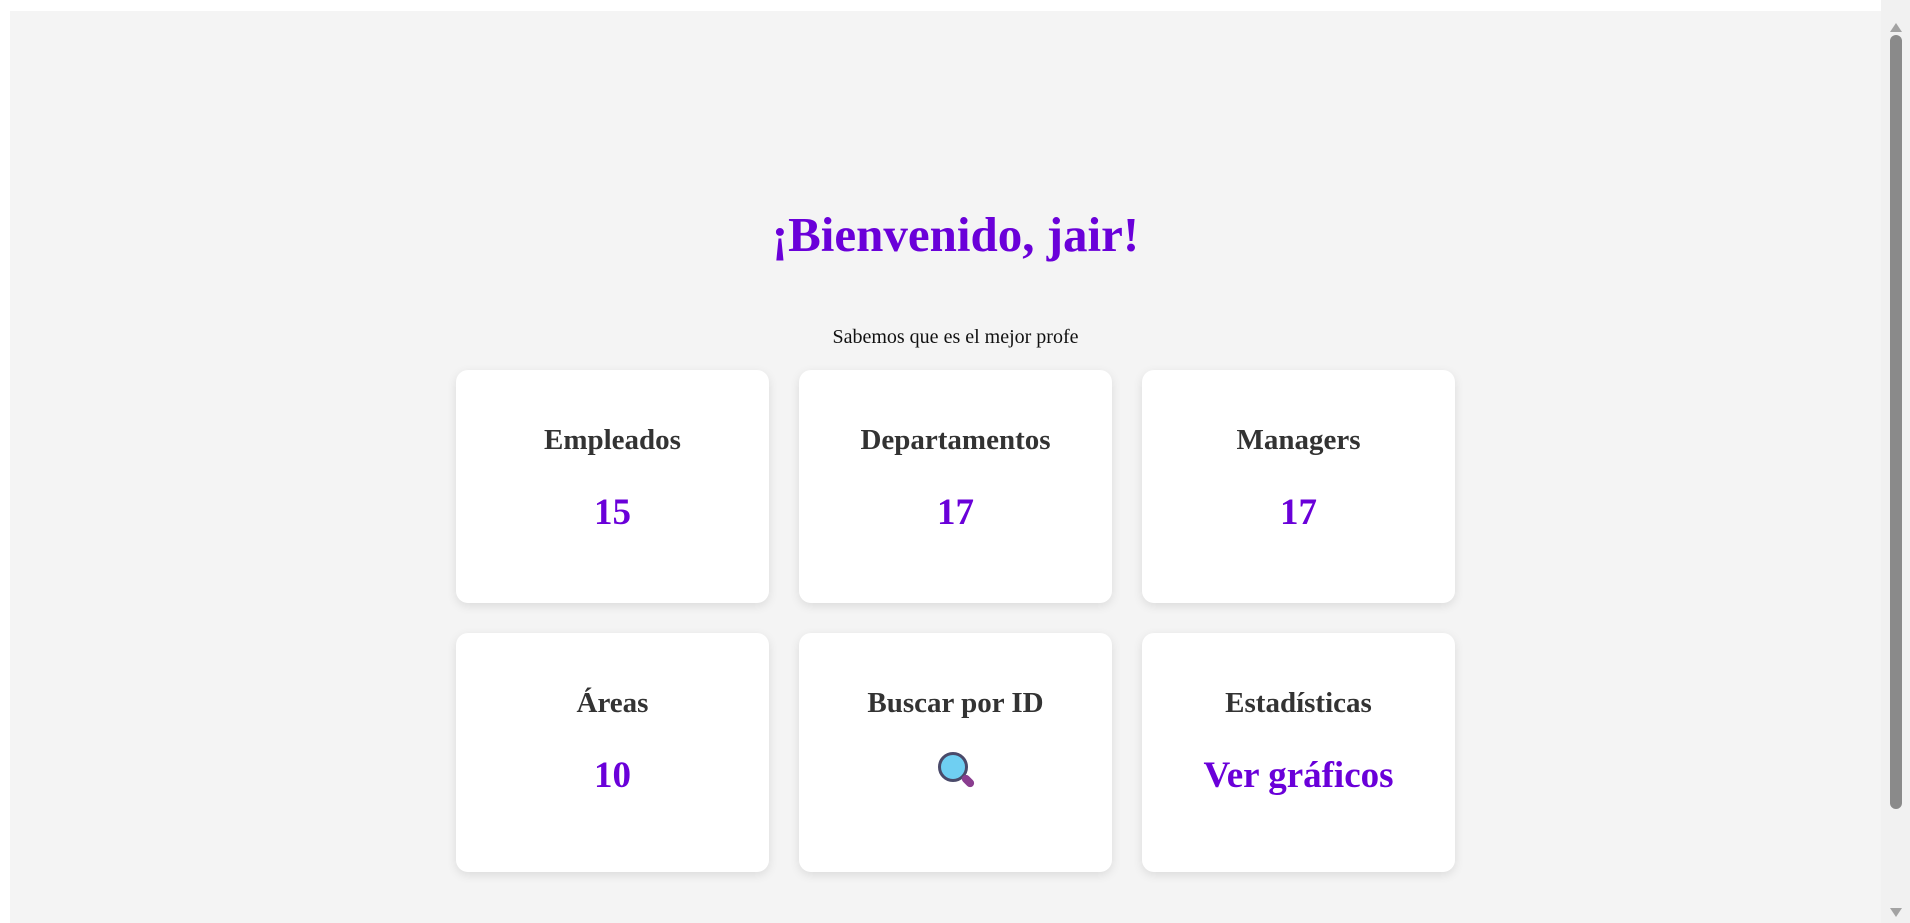 The width and height of the screenshot is (1910, 923). I want to click on card-title: Estadísticas, so click(1298, 703).